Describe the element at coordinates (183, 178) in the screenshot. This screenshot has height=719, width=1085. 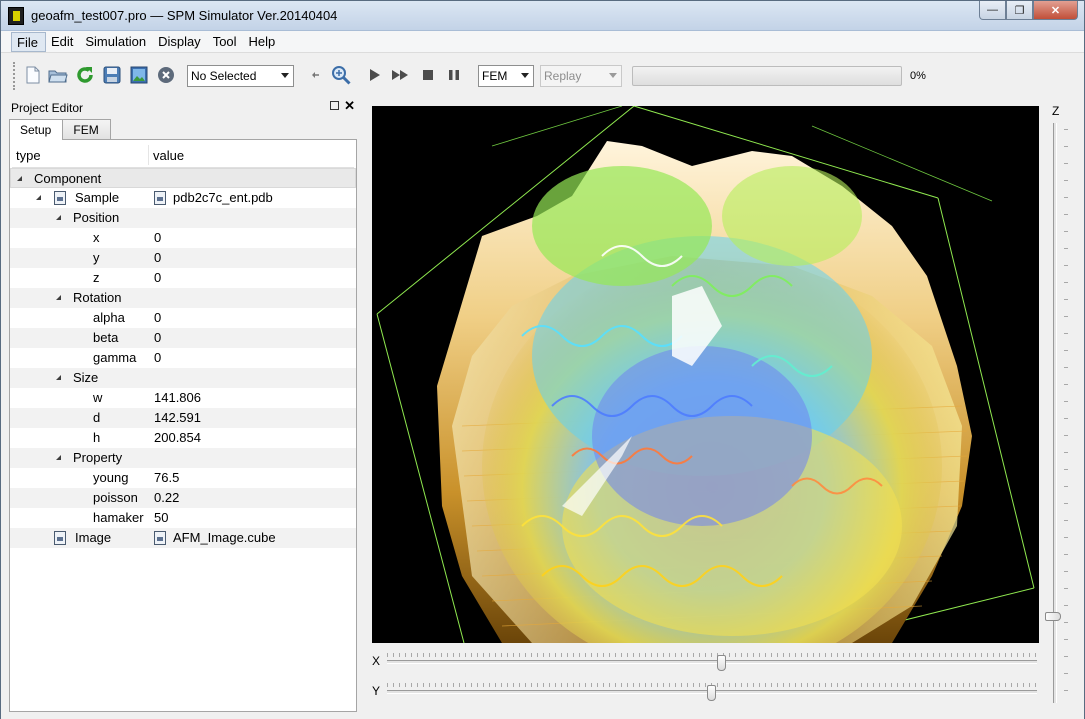
I see `tree-row-component: Component` at that location.